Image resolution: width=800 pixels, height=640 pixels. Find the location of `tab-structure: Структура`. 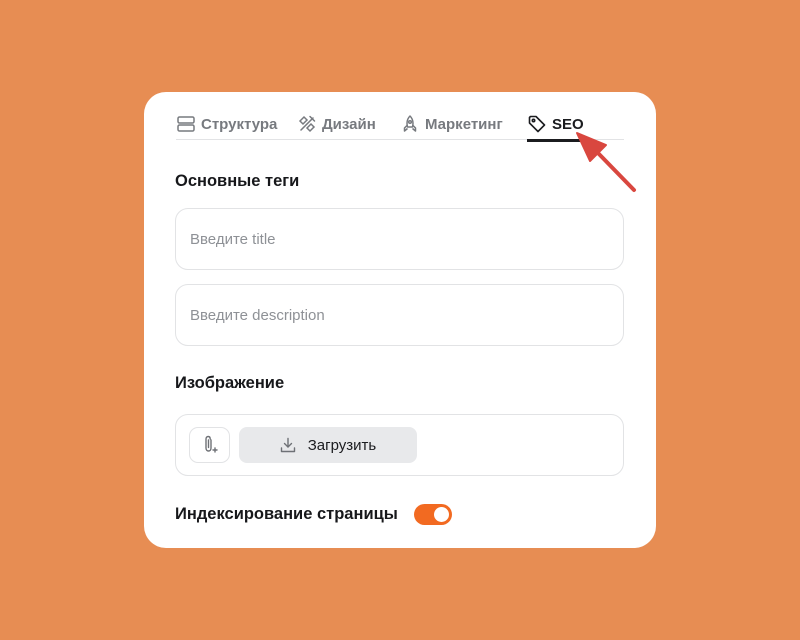

tab-structure: Структура is located at coordinates (226, 124).